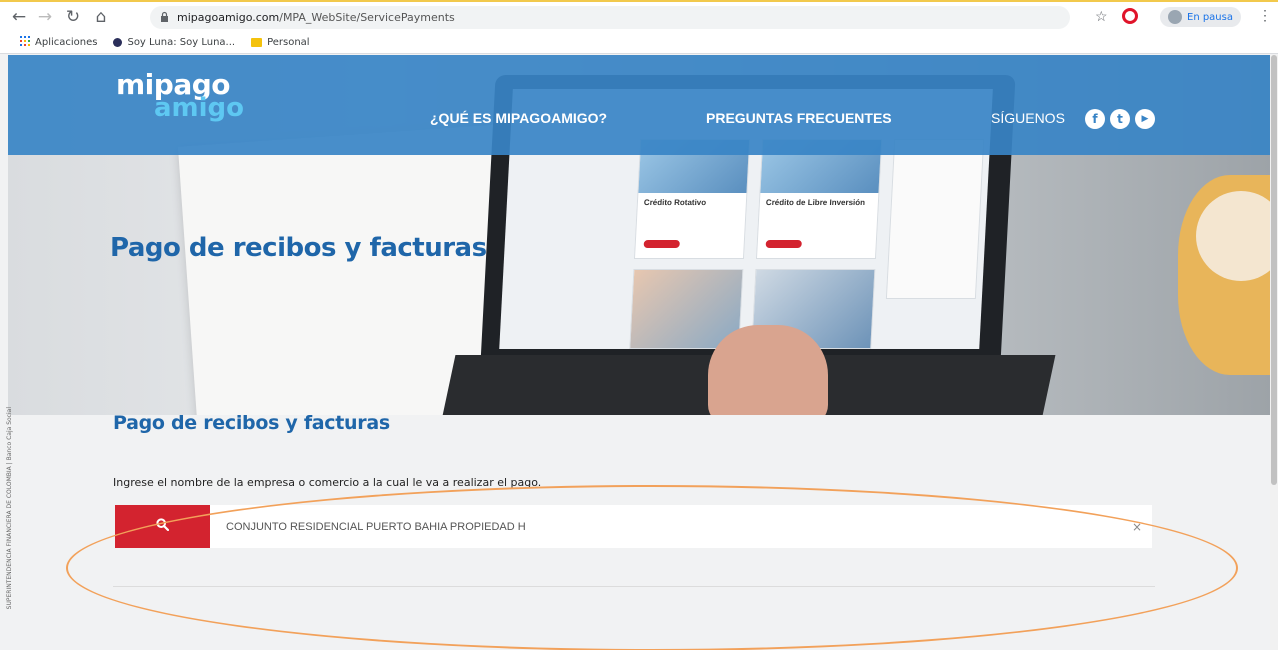  I want to click on lock-icon, so click(164, 18).